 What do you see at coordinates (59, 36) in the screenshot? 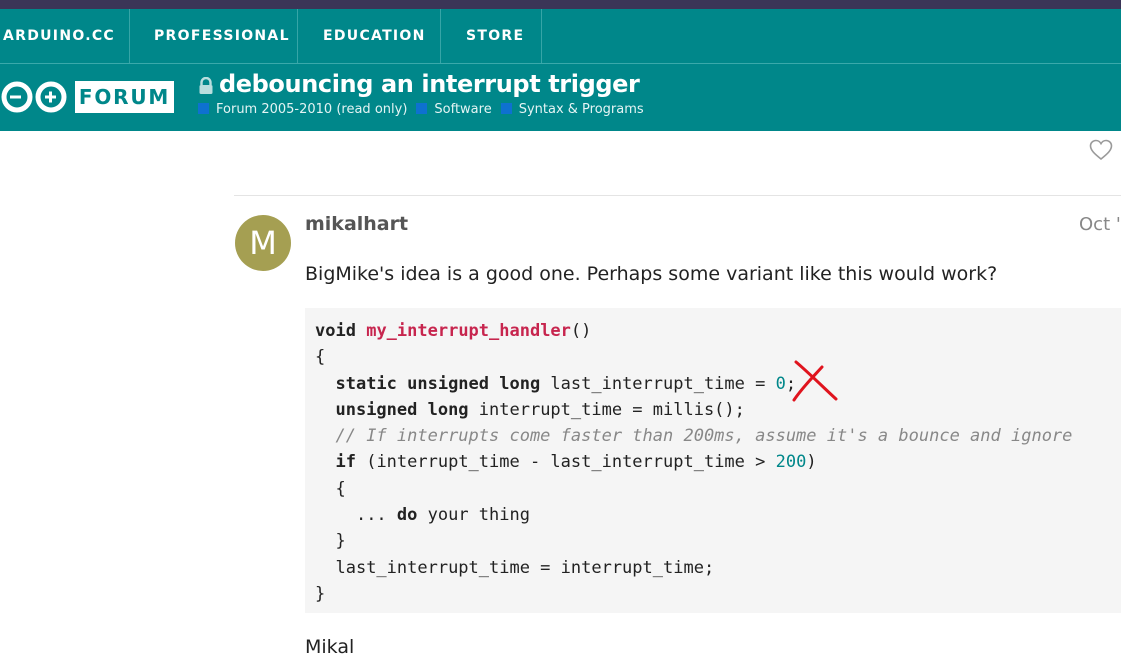
I see `nav-arduino-cc: ARDUINO.CC` at bounding box center [59, 36].